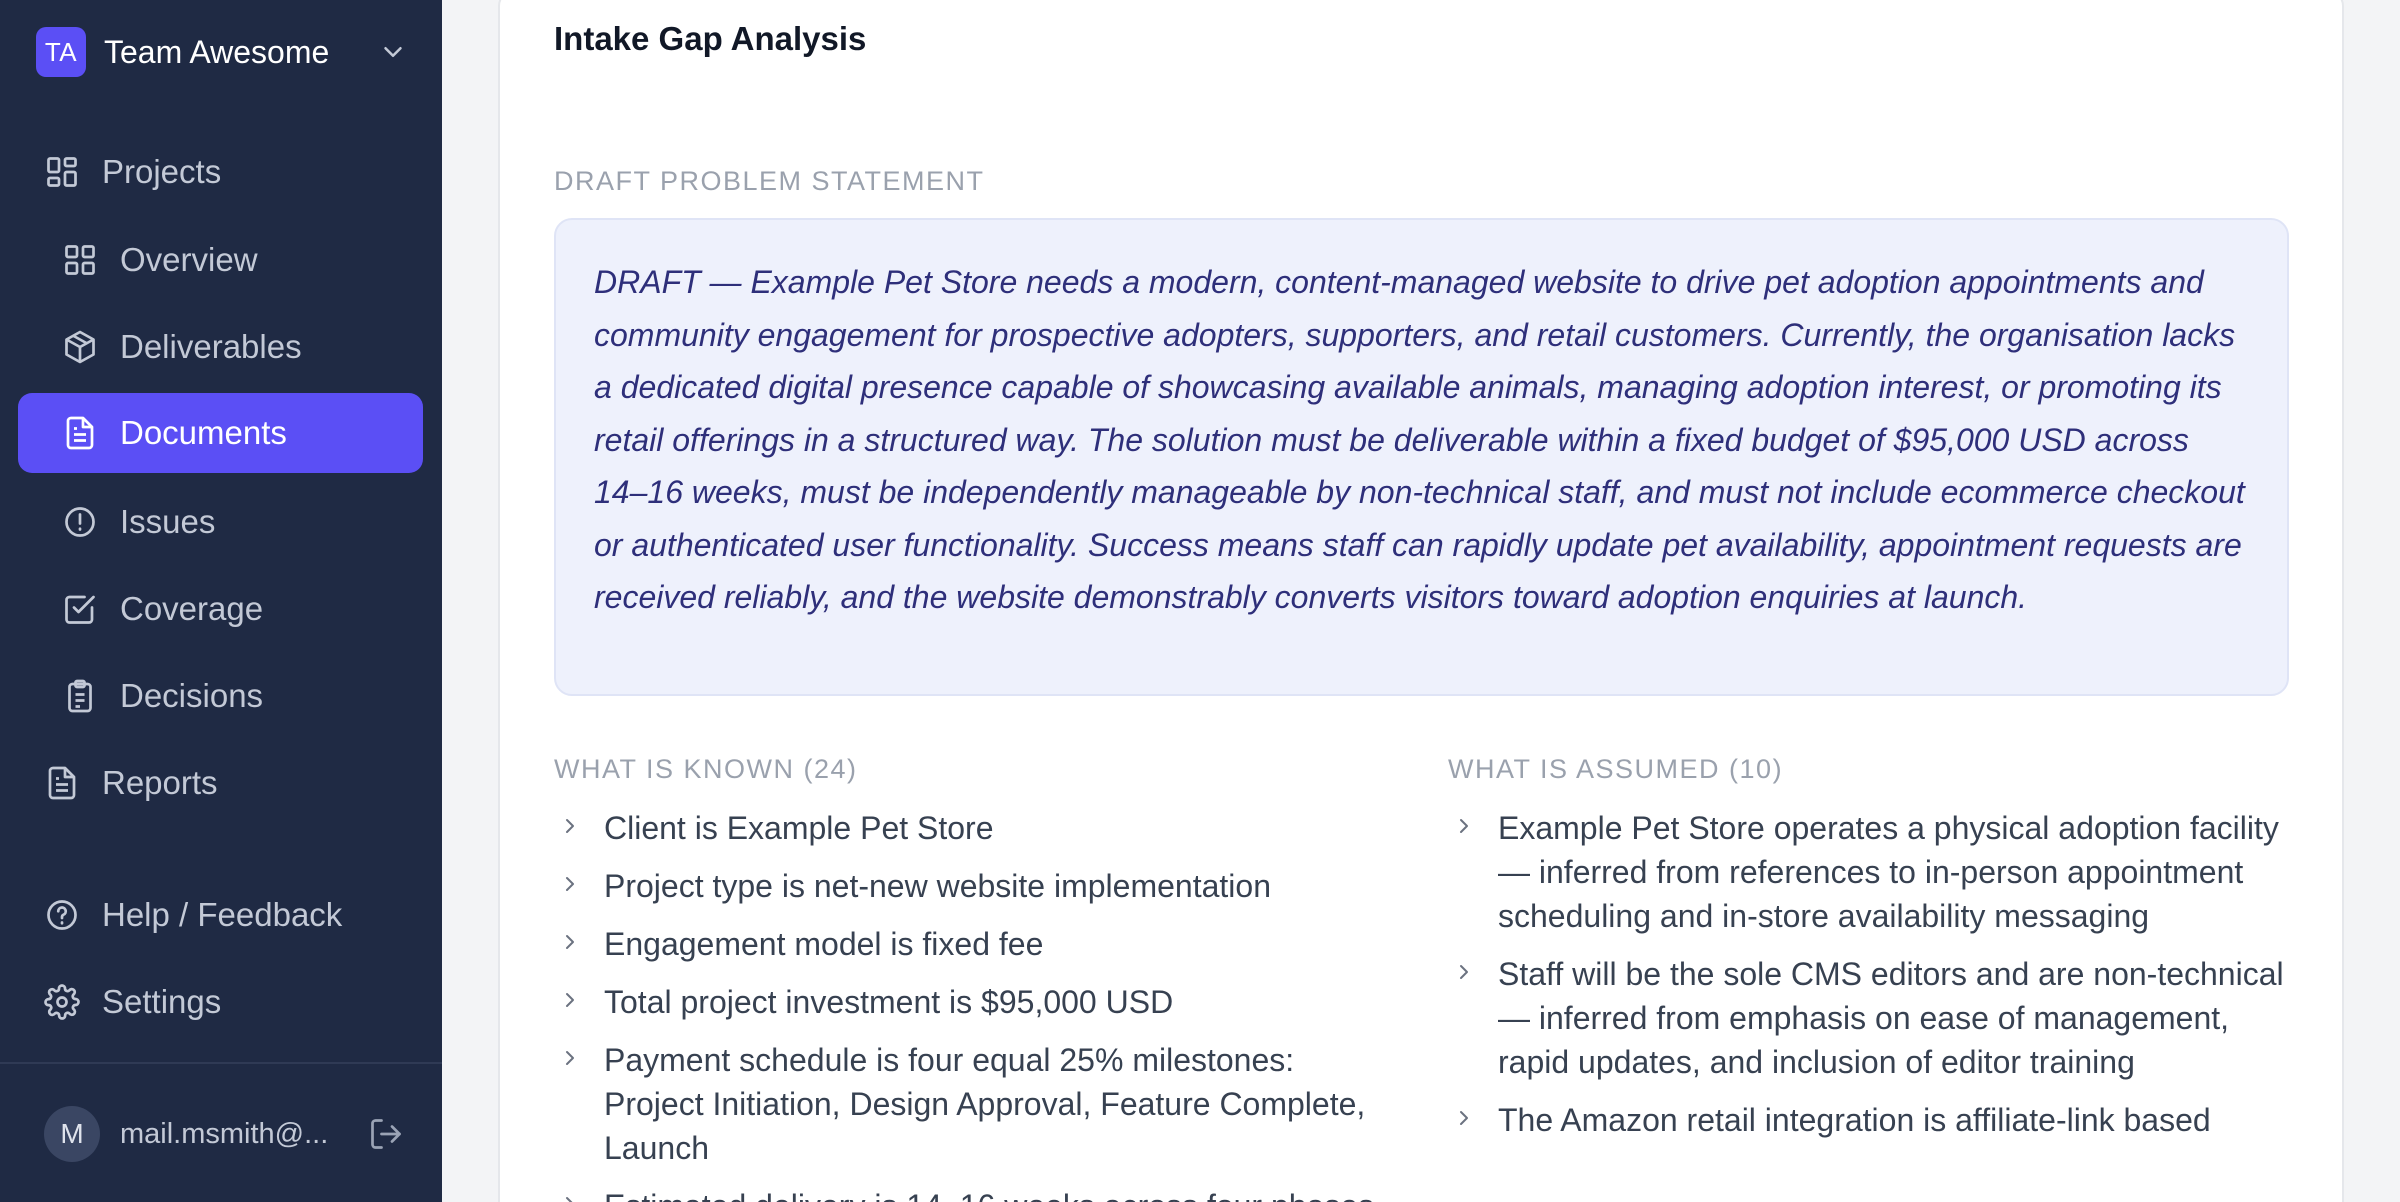 Image resolution: width=2400 pixels, height=1202 pixels. I want to click on list-item: Engagement model is fixed fee, so click(974, 944).